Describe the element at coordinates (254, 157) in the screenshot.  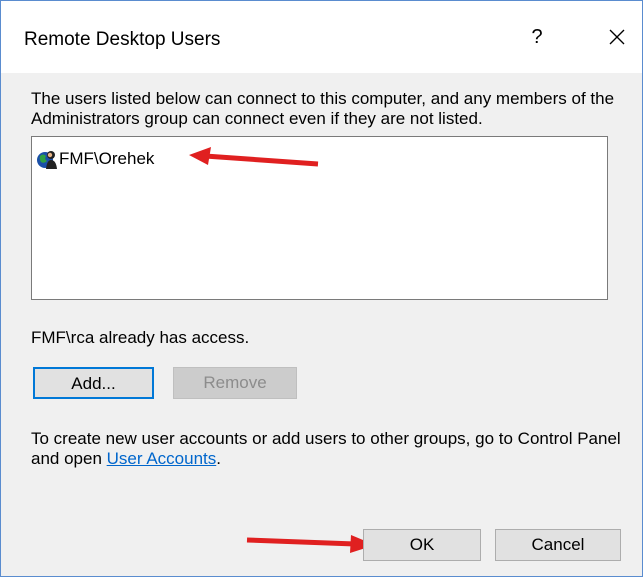
I see `annotation-arrow-user` at that location.